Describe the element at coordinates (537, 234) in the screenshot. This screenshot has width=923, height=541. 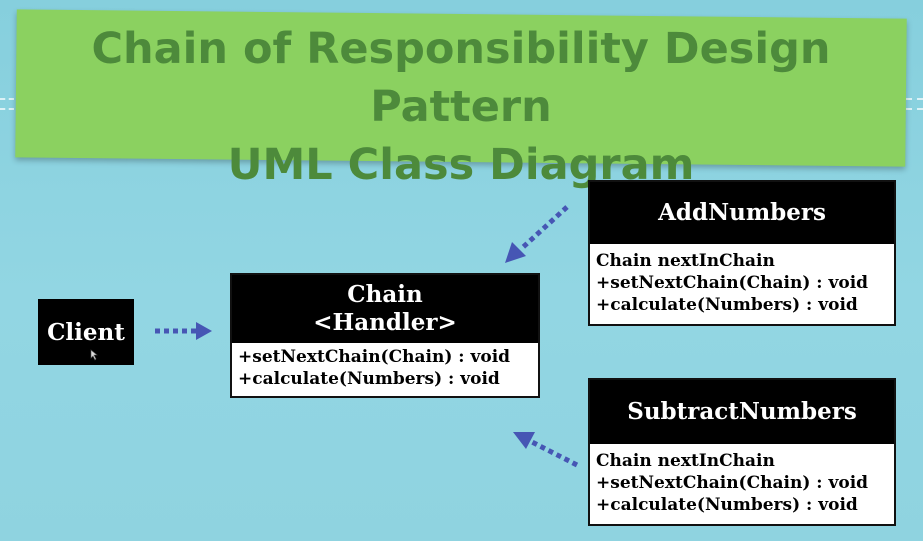
I see `add-numbers-to-chain-arrow` at that location.